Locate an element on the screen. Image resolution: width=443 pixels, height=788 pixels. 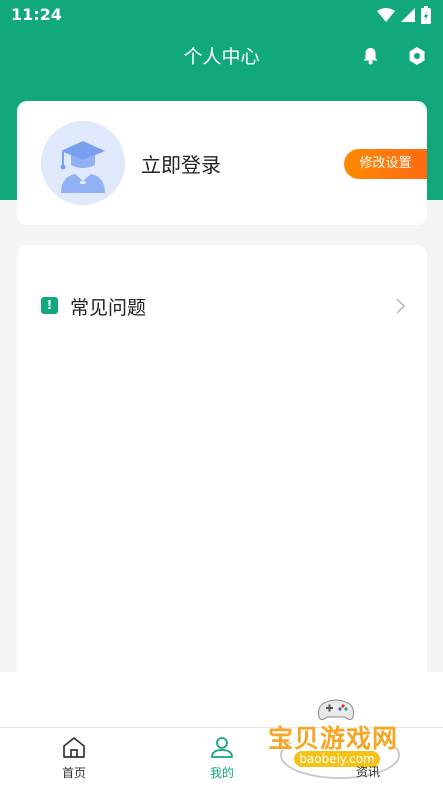
watermark-logo: 宝贝游戏网 baobeiy.com 资讯 is located at coordinates (343, 739).